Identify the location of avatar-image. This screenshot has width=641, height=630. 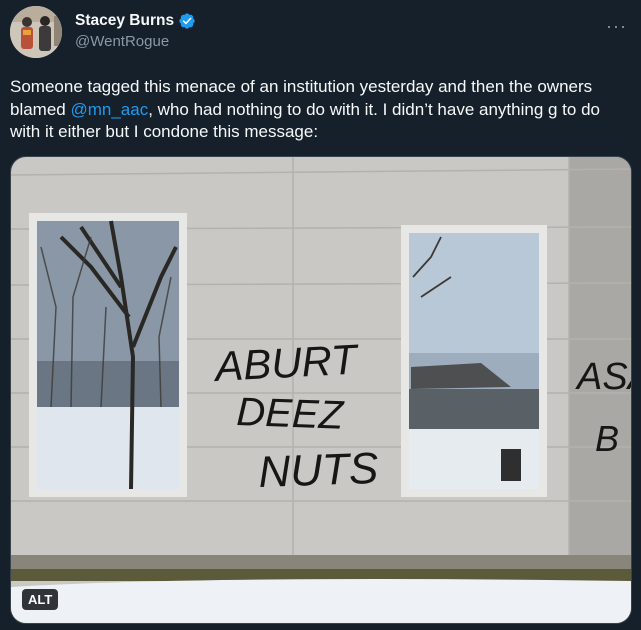
(36, 32).